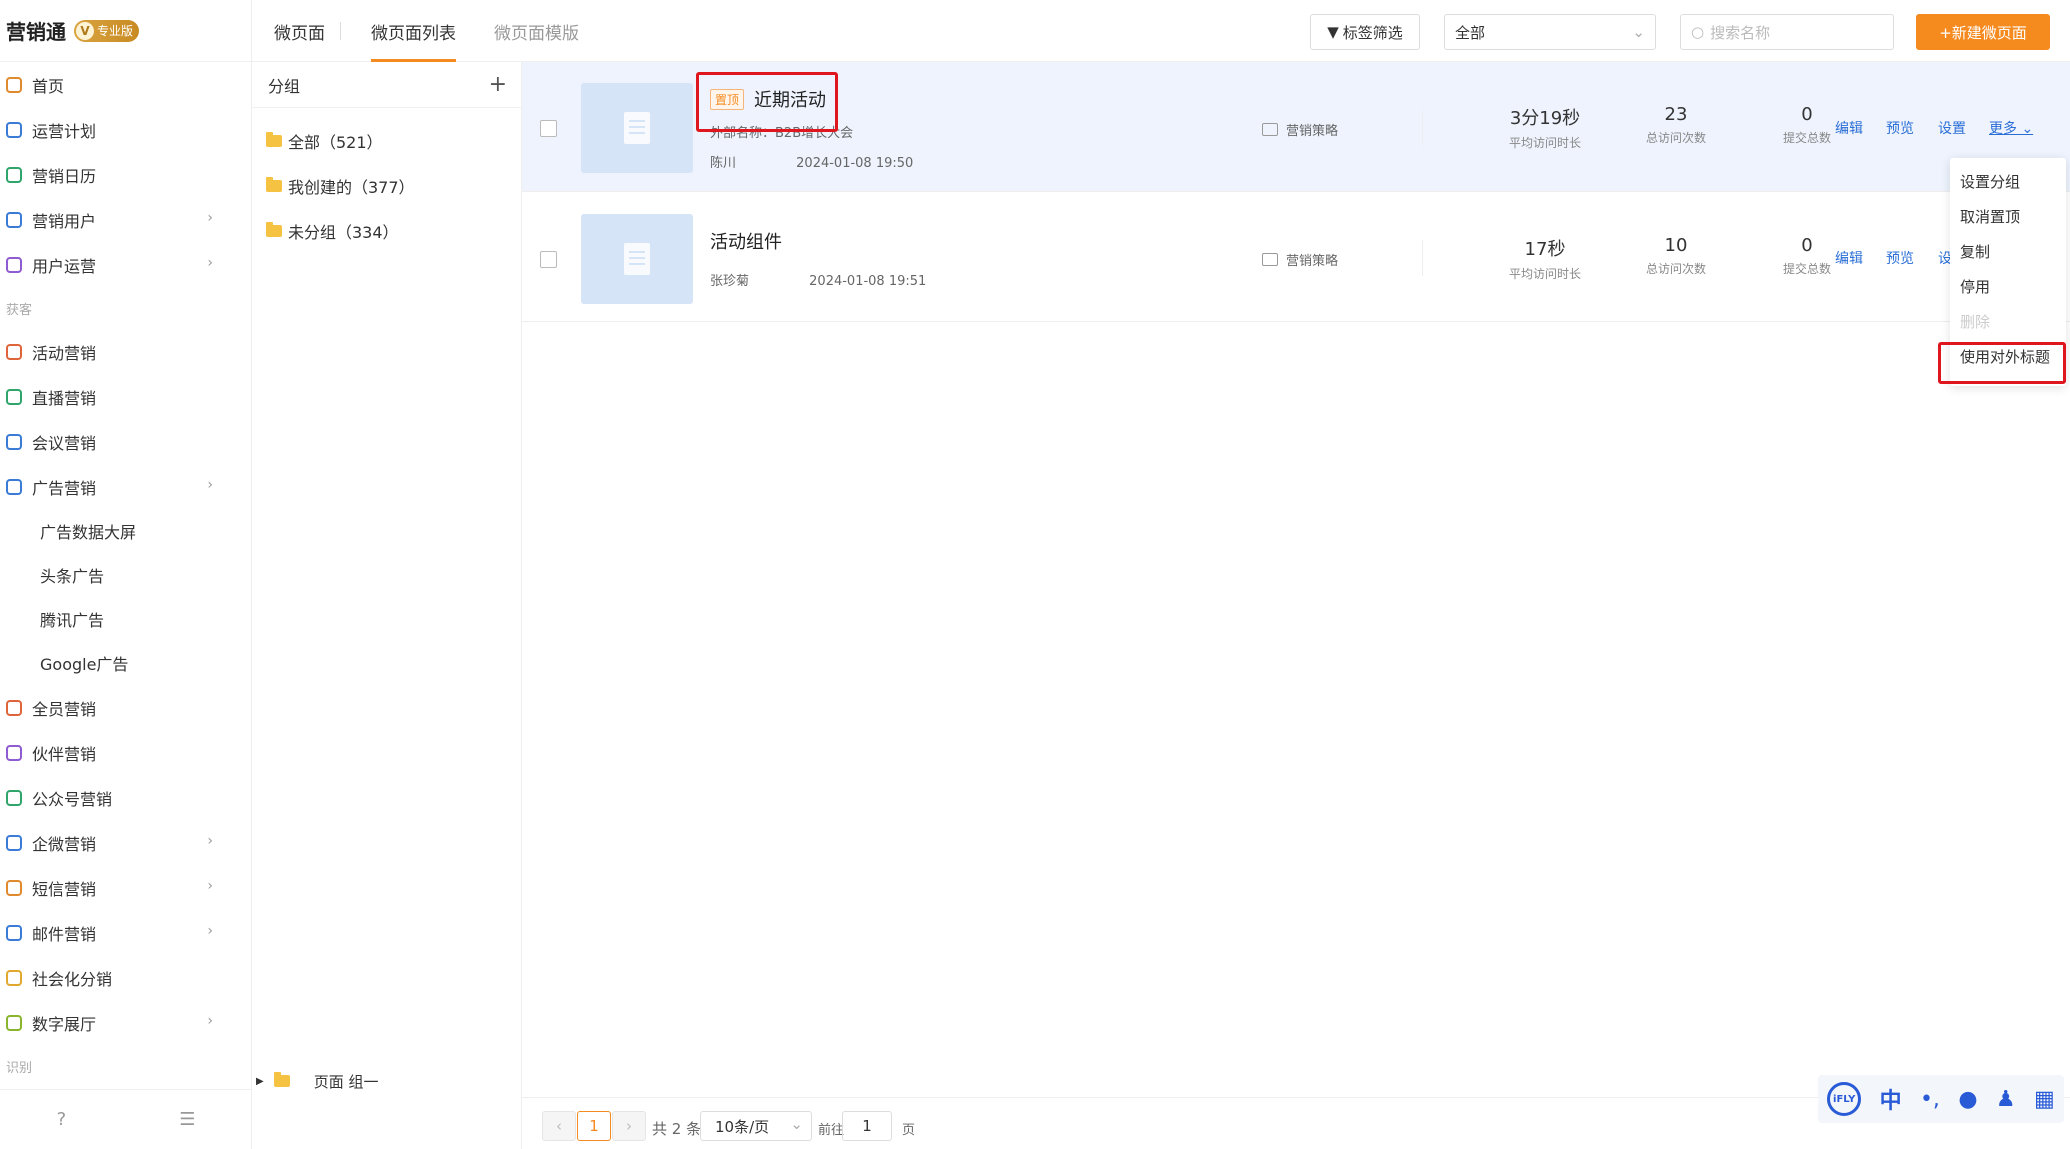 The image size is (2070, 1149). Describe the element at coordinates (413, 31) in the screenshot. I see `tab-micro-page-list: 微页面列表` at that location.